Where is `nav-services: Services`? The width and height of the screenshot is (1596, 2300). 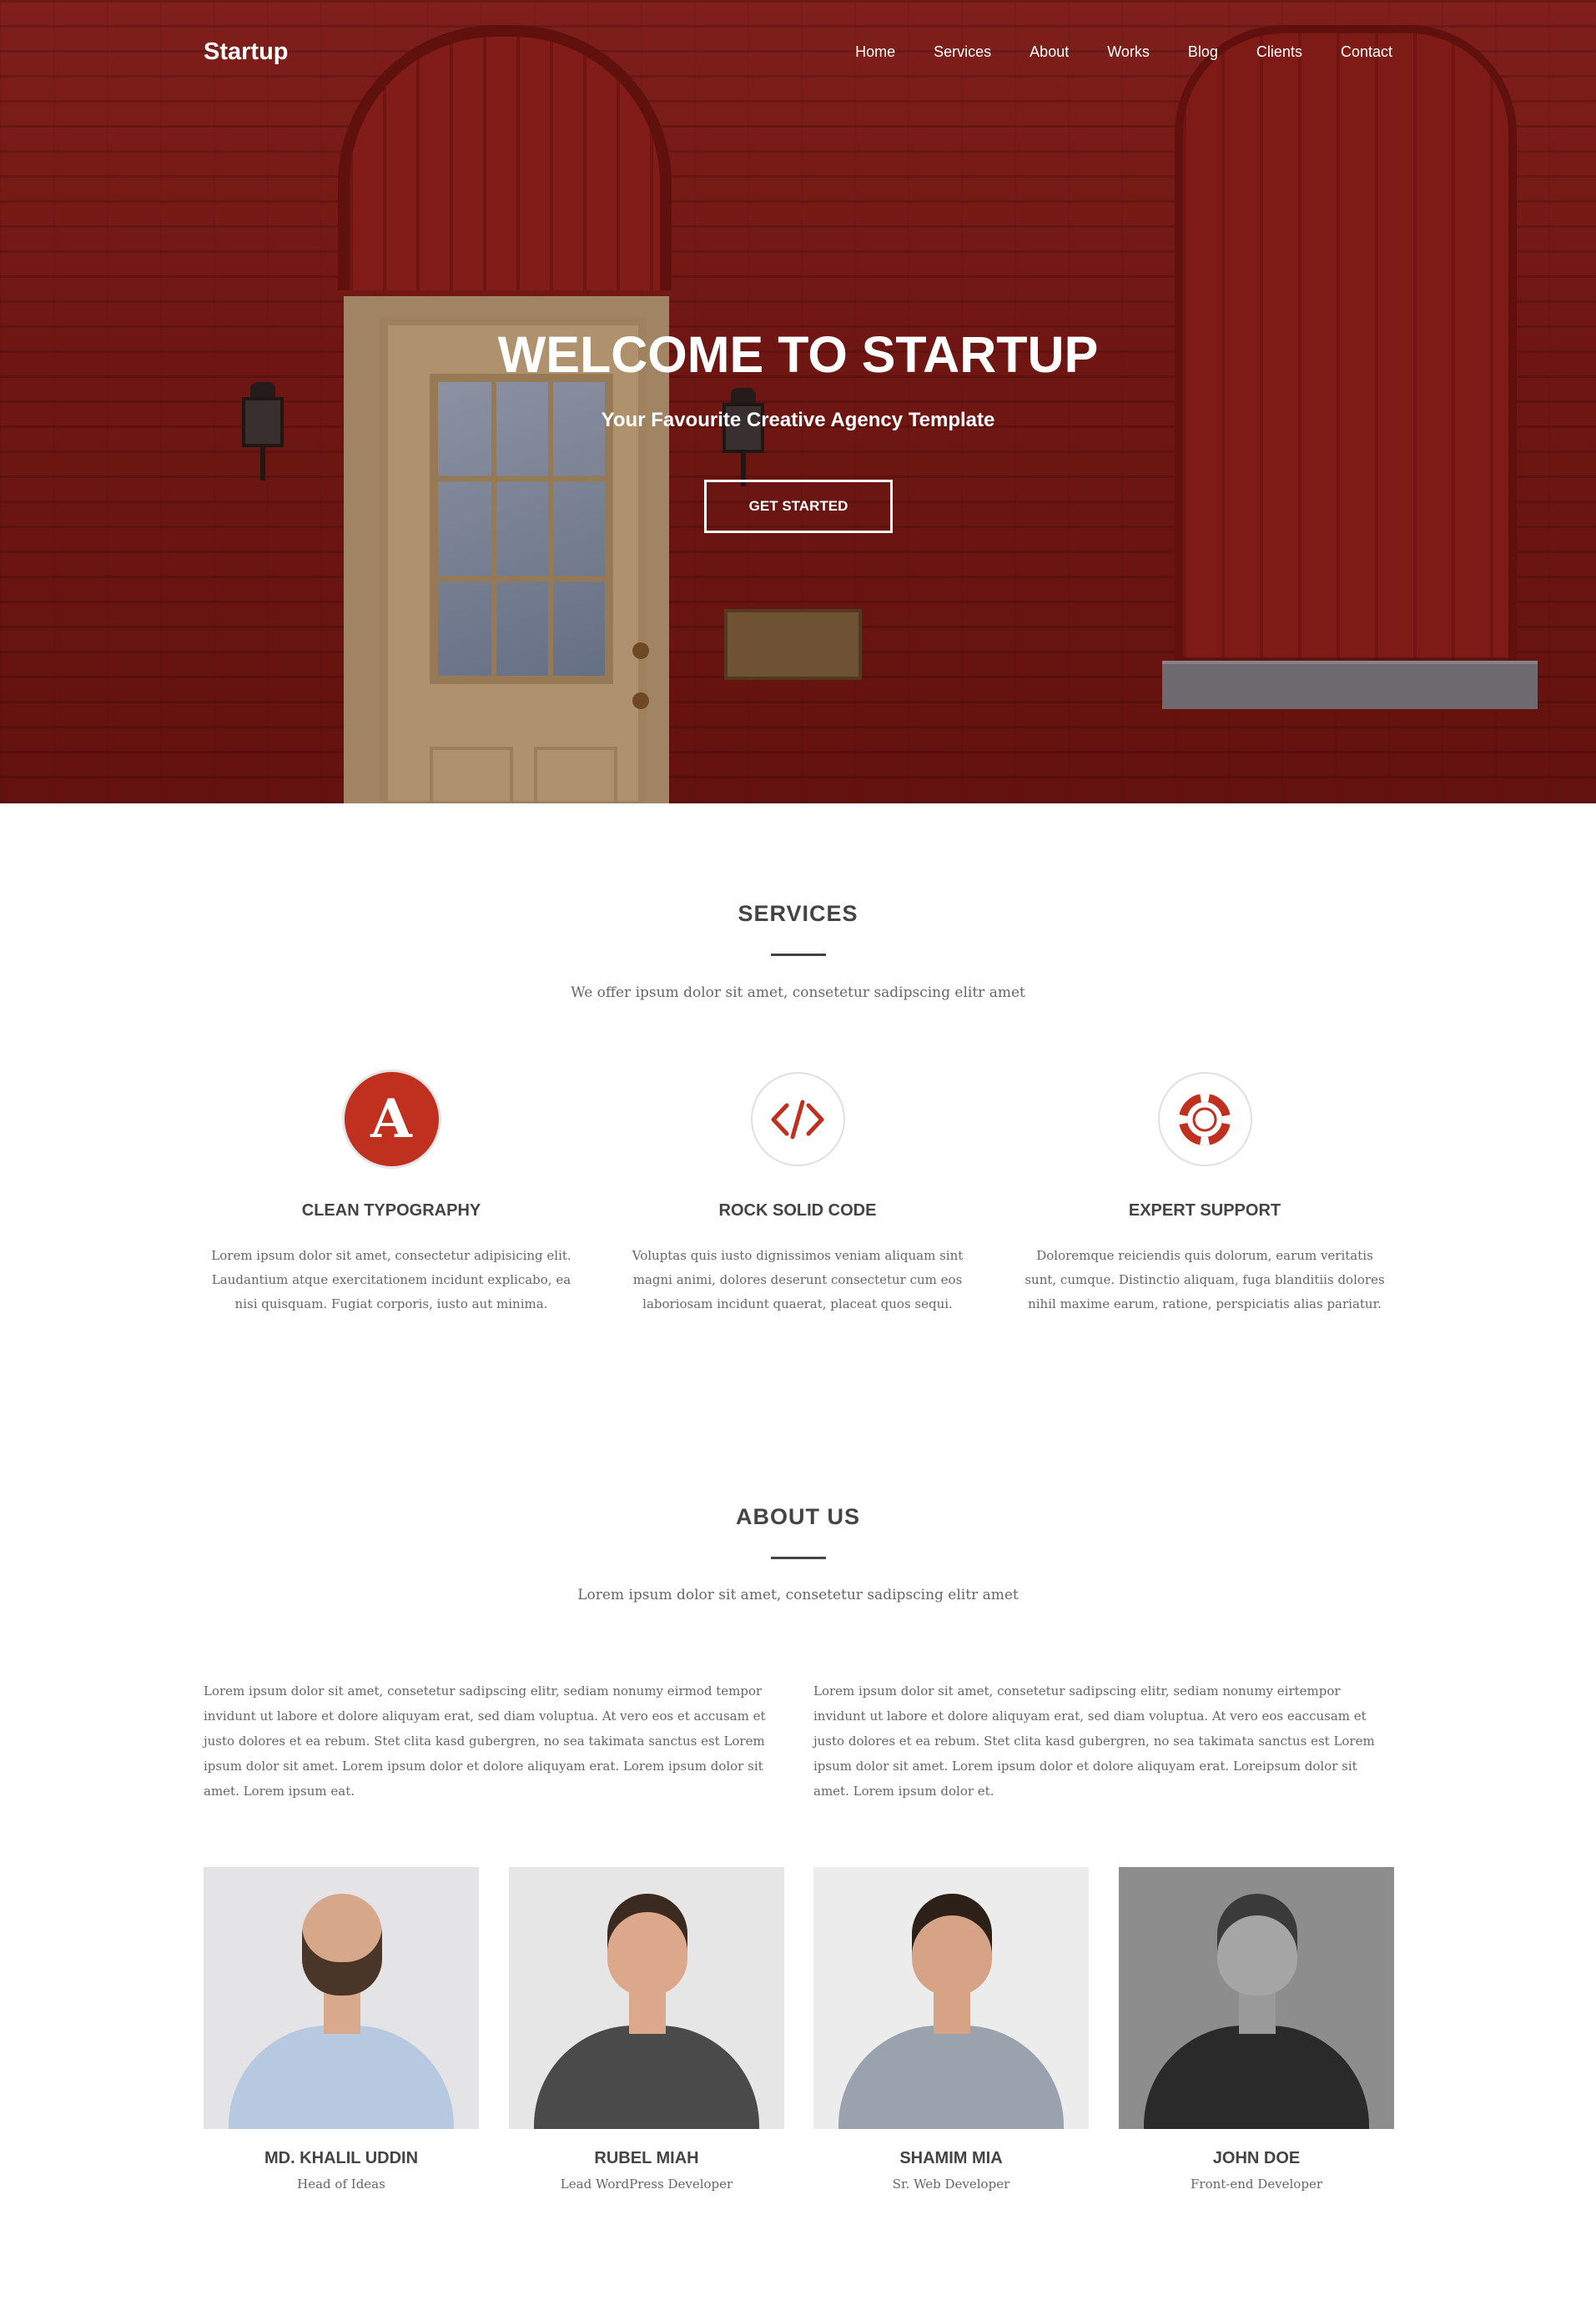 nav-services: Services is located at coordinates (962, 52).